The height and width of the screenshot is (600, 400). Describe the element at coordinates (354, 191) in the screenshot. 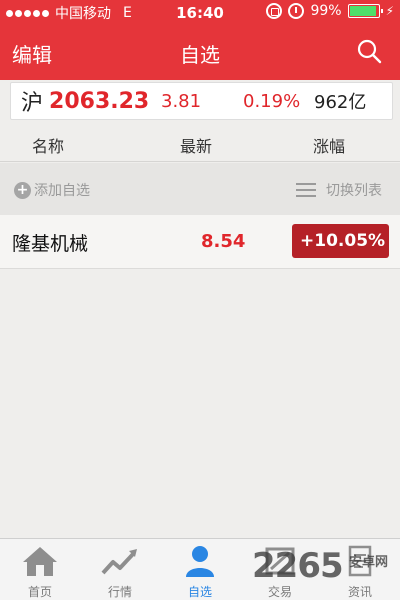

I see `switch-list-label: 切换列表` at that location.